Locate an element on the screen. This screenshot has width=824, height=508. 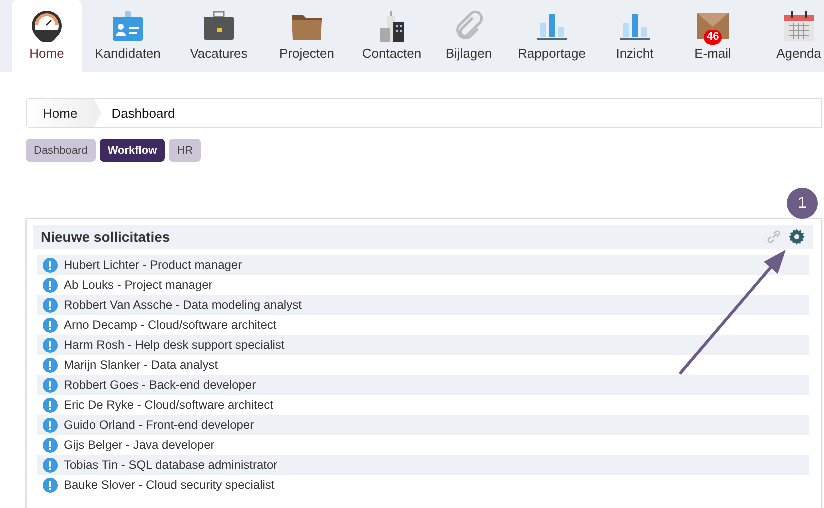
nav-tab: 46 E-mail is located at coordinates (713, 36).